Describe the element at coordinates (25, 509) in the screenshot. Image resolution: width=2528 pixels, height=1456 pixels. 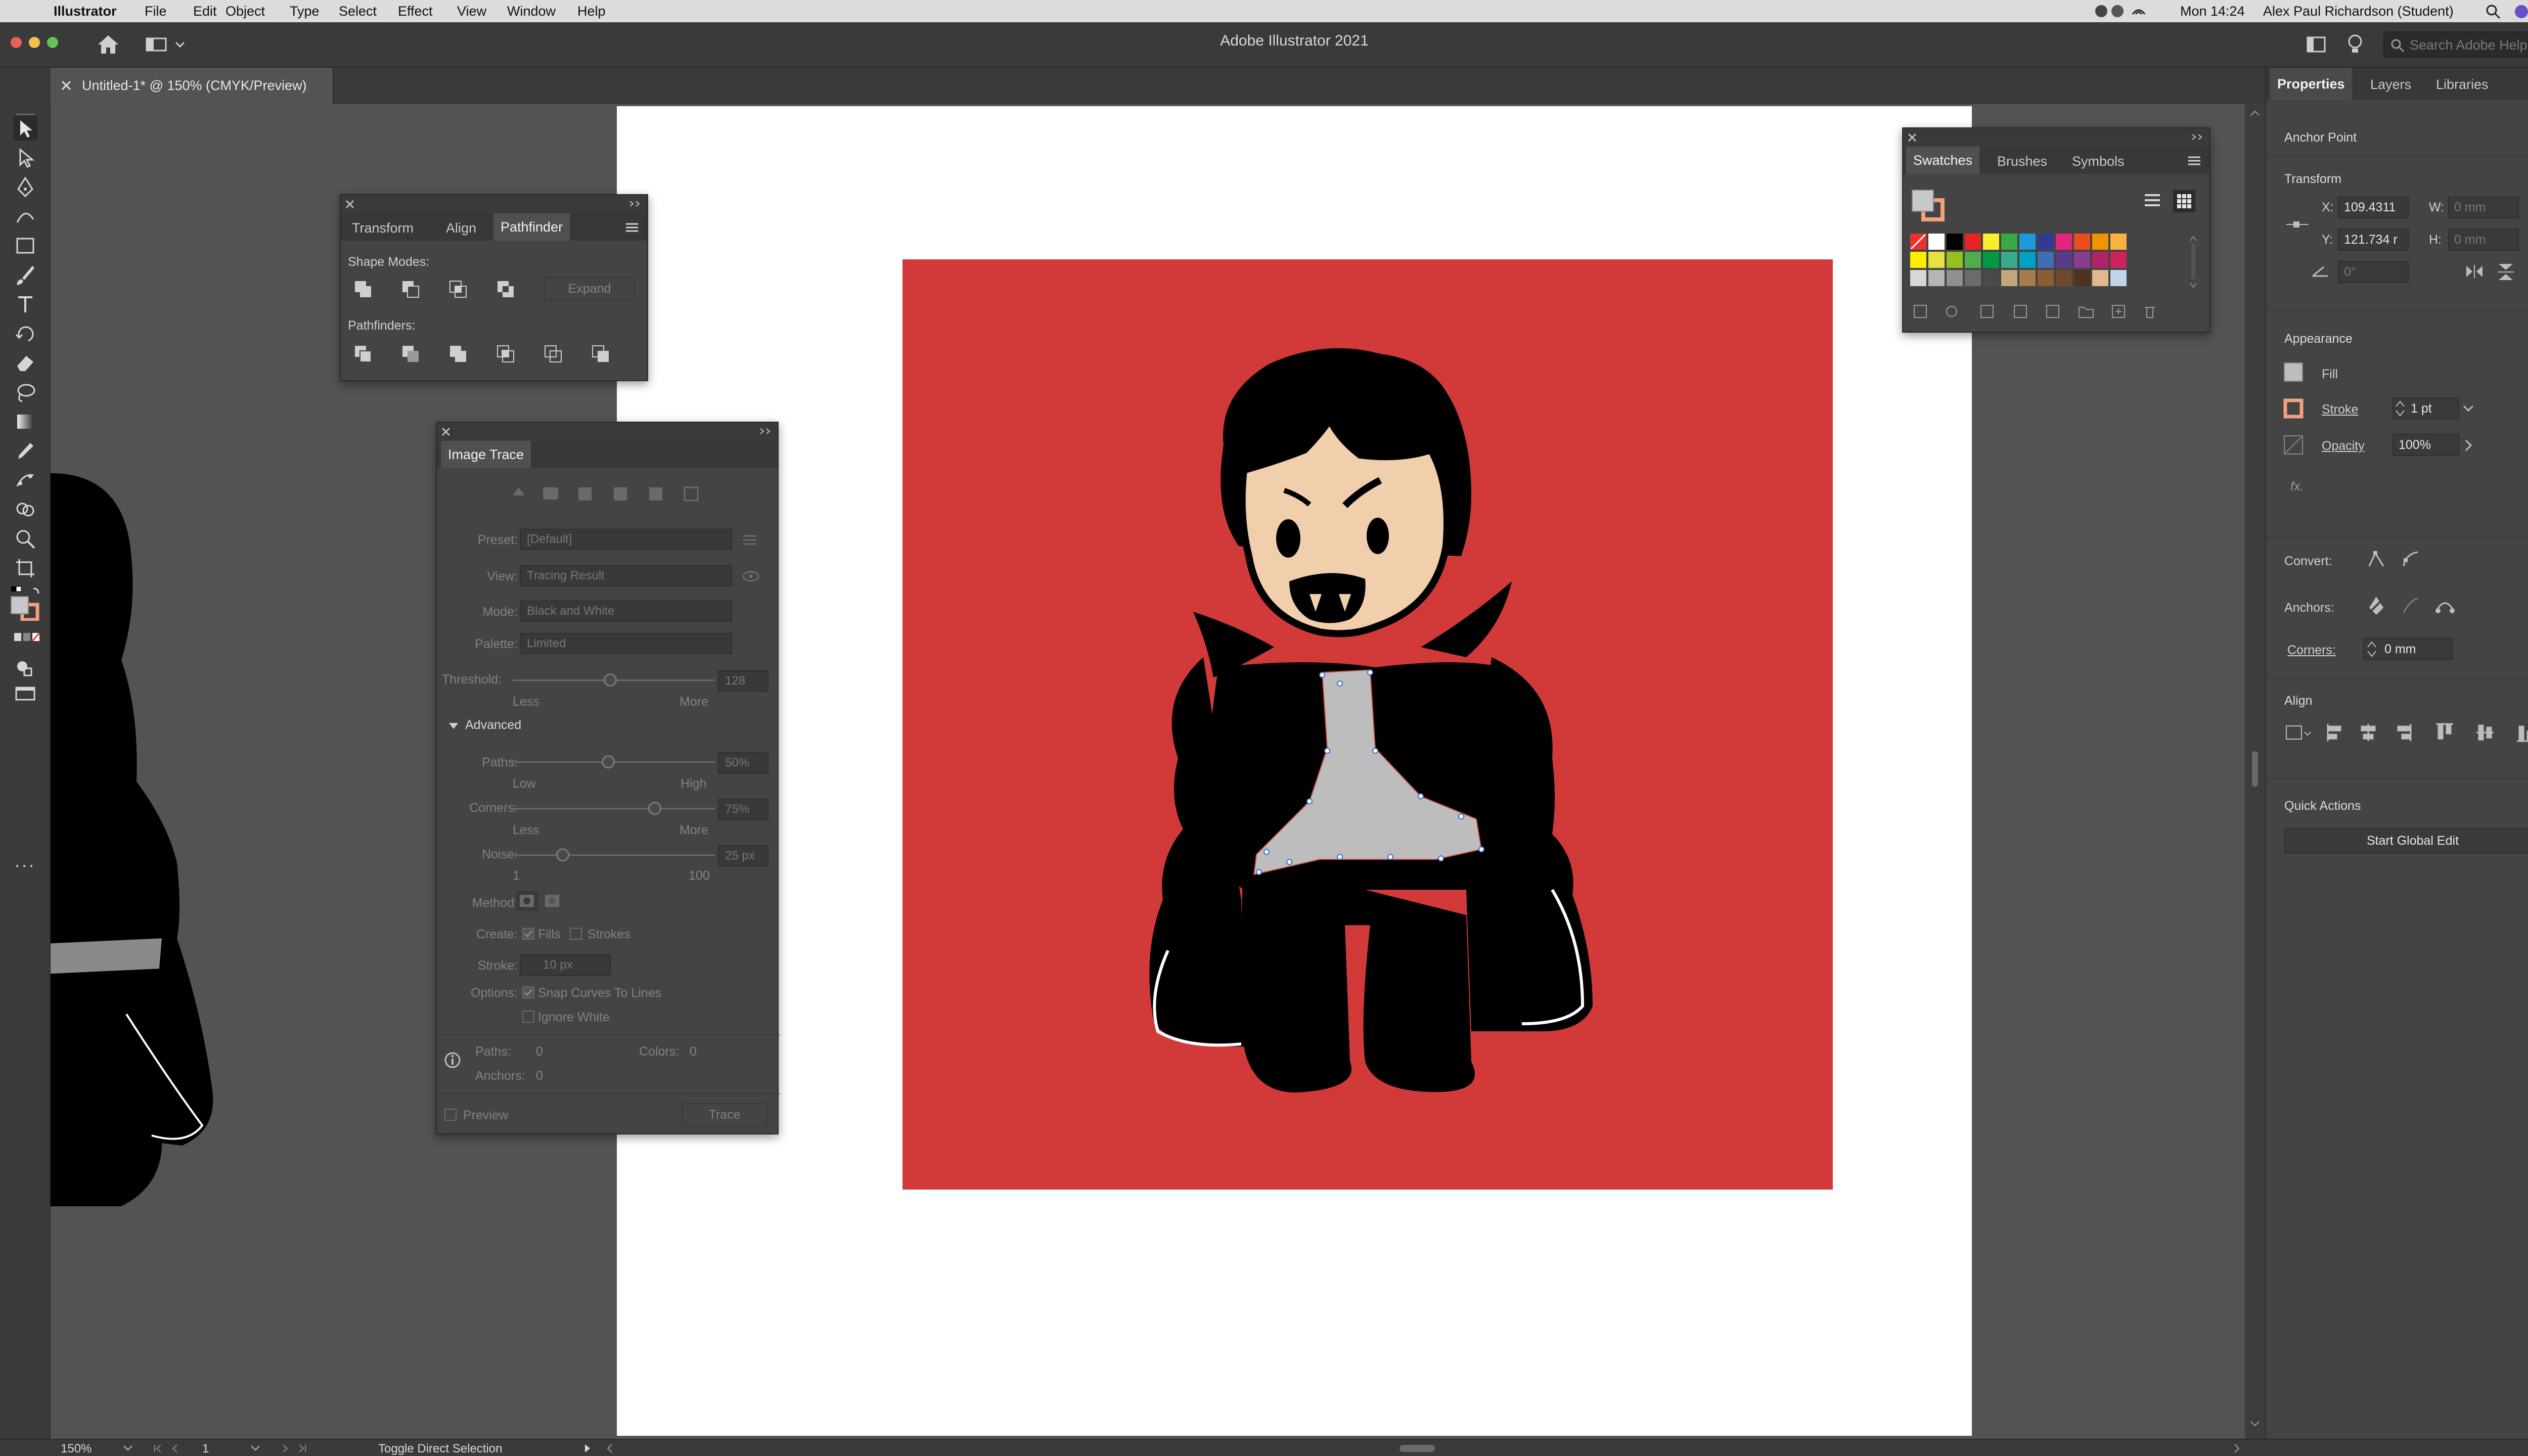
I see `shape-builder-tool` at that location.